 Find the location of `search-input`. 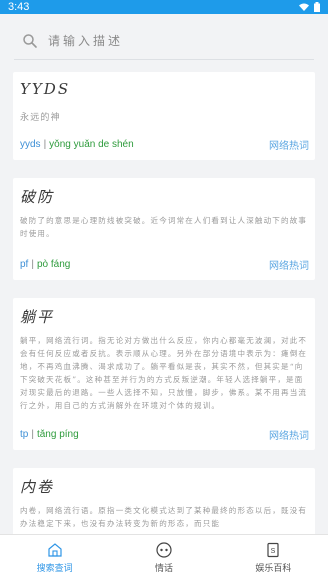

search-input is located at coordinates (168, 40).